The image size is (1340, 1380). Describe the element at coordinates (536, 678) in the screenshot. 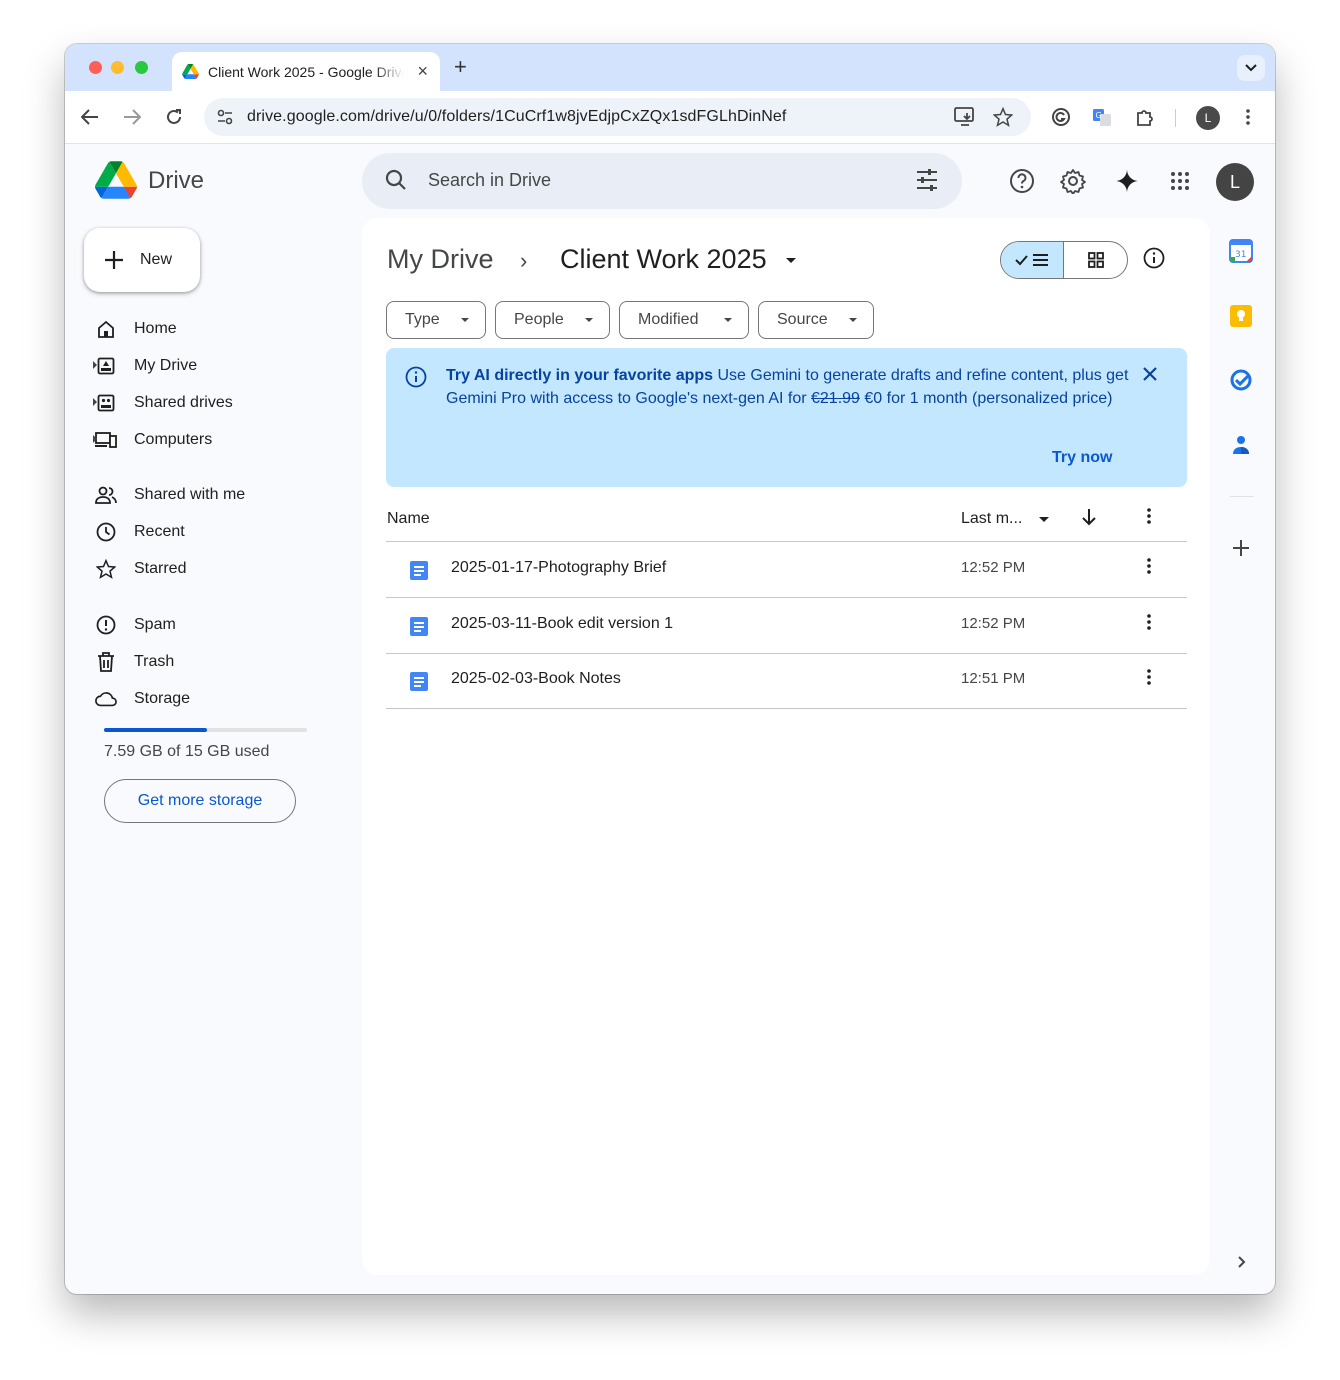

I see `file-name: 2025-02-03-Book Notes` at that location.